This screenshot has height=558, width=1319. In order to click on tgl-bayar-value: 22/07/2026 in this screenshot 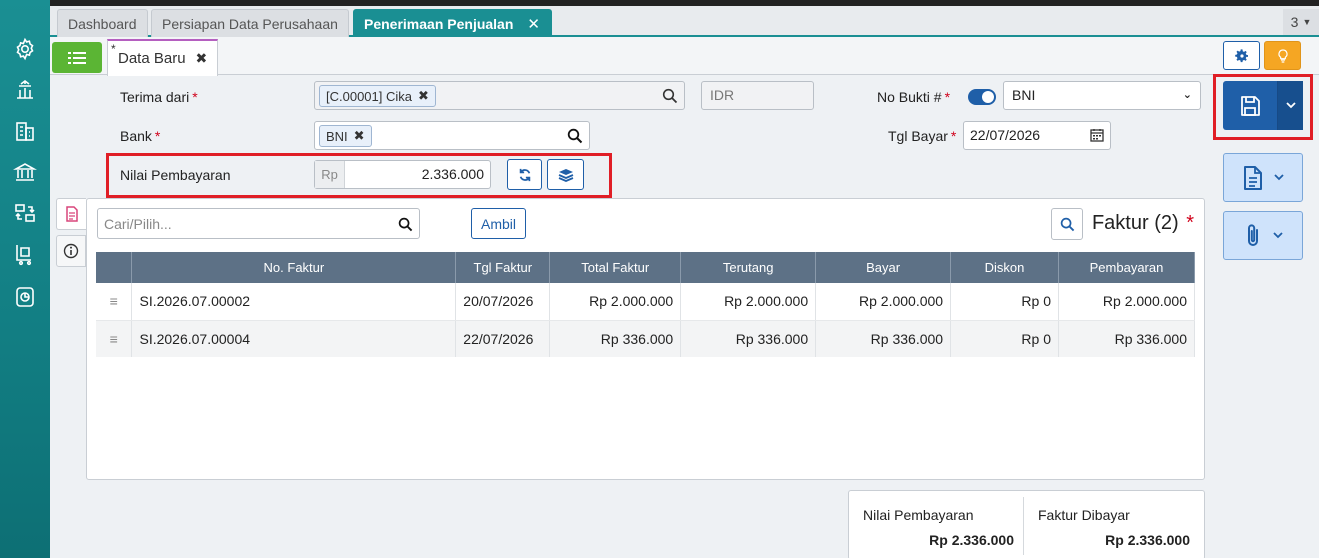, I will do `click(1005, 135)`.